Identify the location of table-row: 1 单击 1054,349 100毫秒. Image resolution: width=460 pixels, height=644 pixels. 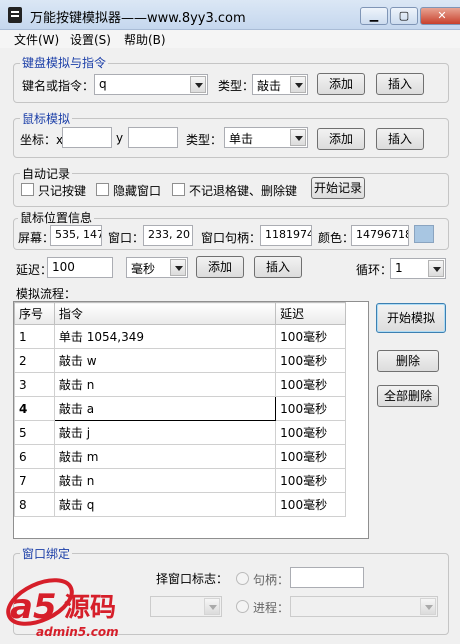
(180, 336).